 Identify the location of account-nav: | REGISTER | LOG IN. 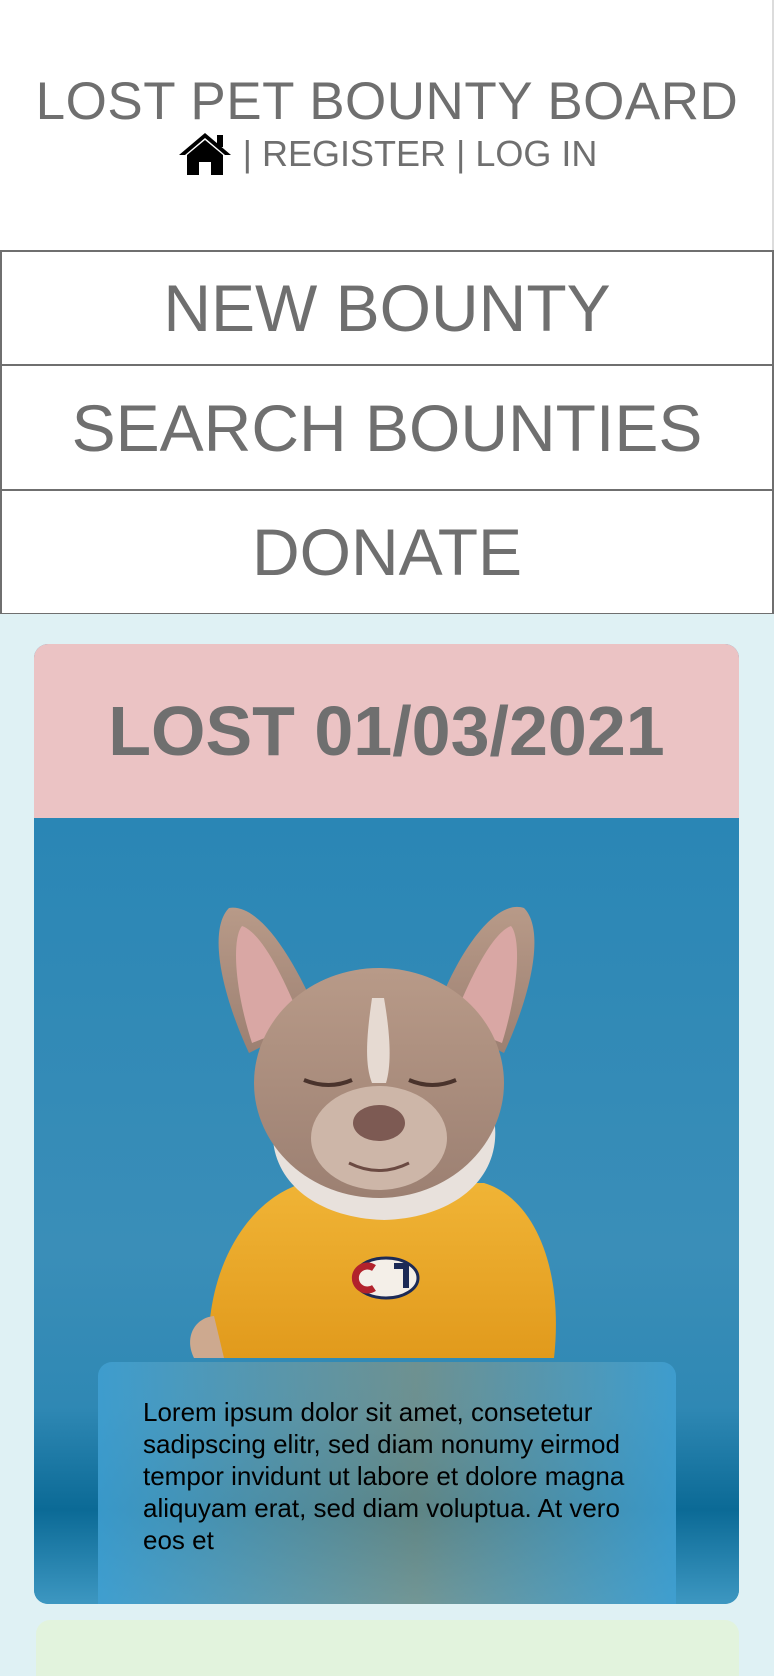
(387, 154).